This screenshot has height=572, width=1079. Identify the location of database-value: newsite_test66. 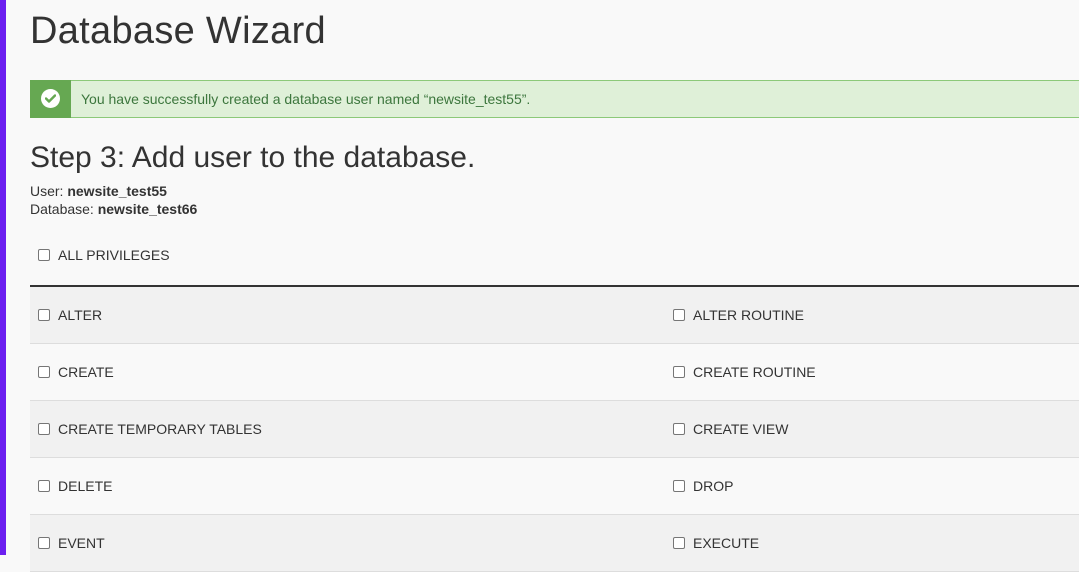
(147, 209).